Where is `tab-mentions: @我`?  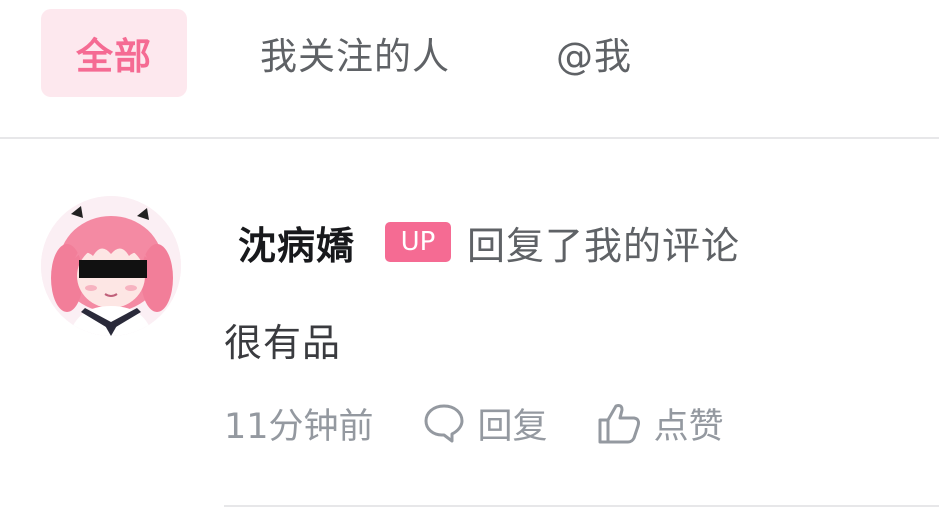
tab-mentions: @我 is located at coordinates (594, 53).